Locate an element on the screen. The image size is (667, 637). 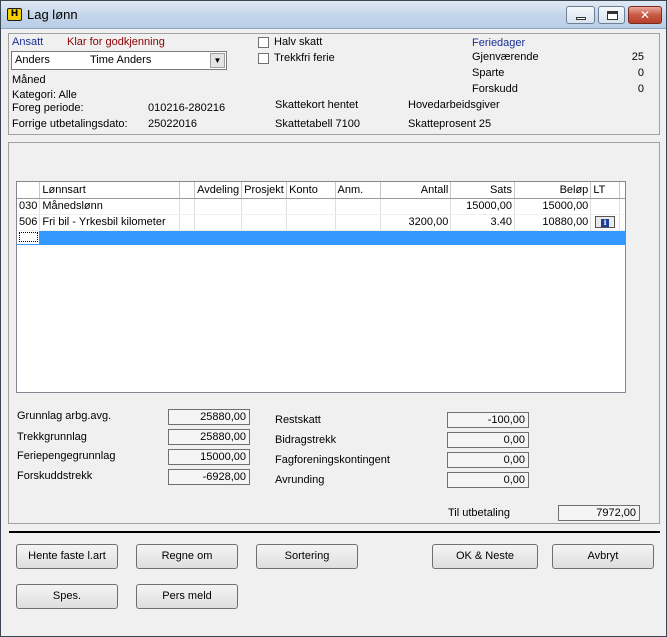
table-row: 030 Månedslønn 15000,00 15000,00 is located at coordinates (321, 206).